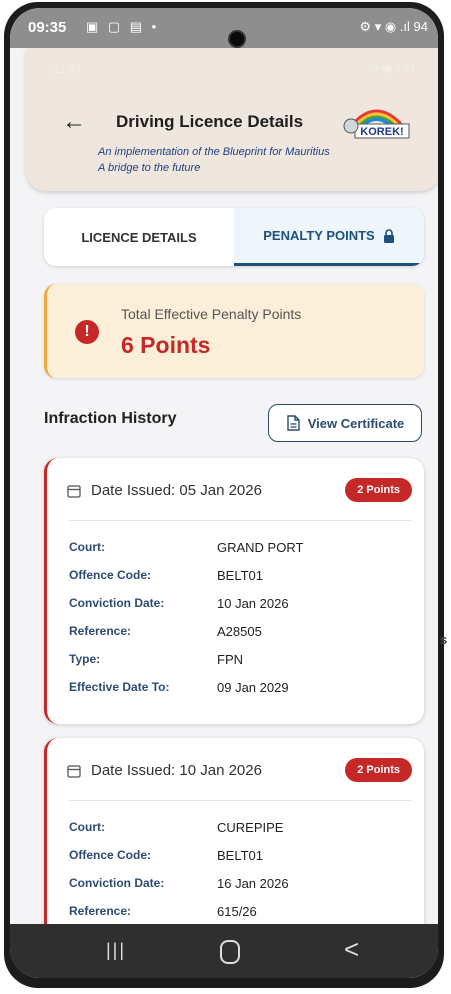 The image size is (451, 994). I want to click on tab-penalty-points: PENALTY POINTS, so click(329, 237).